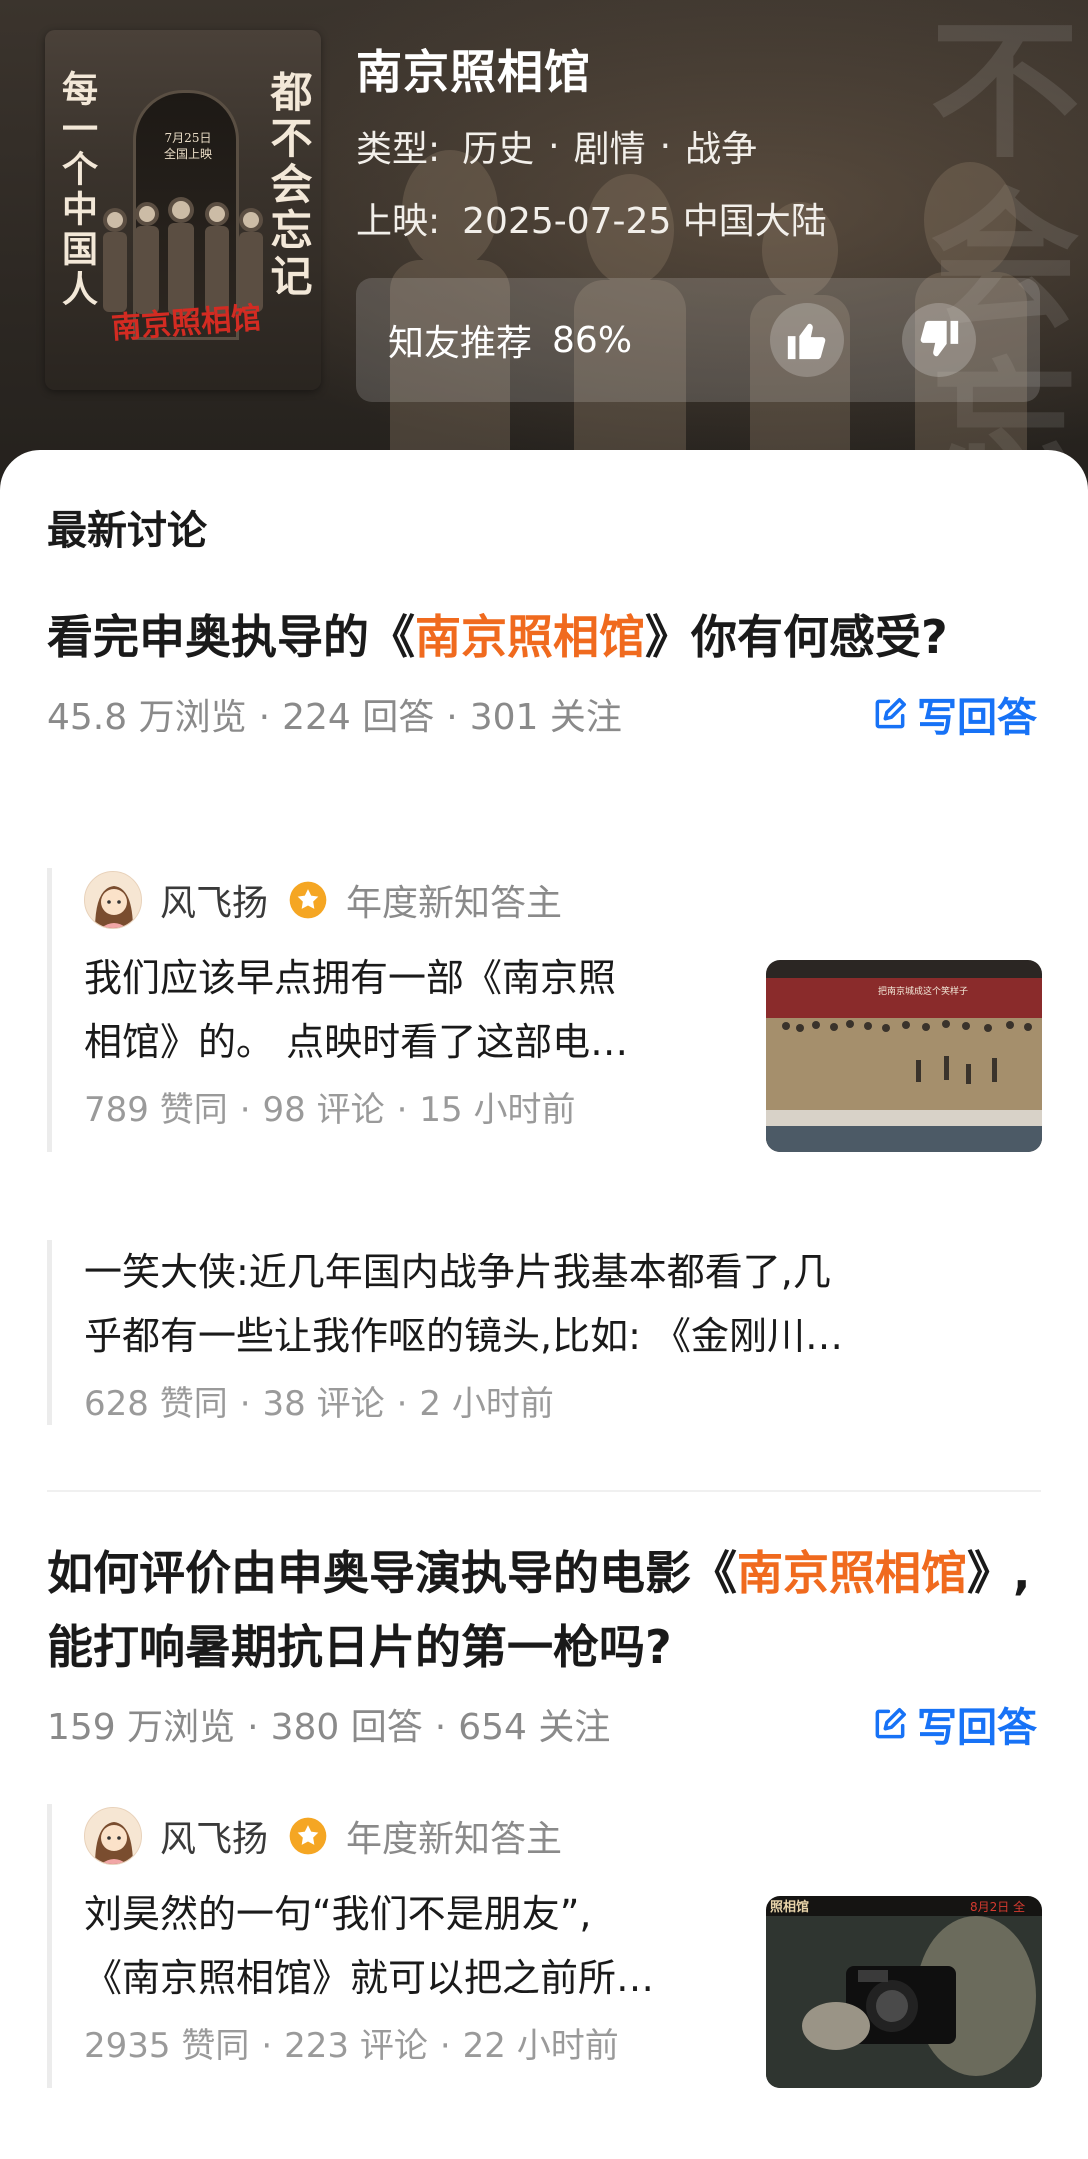  Describe the element at coordinates (346, 1727) in the screenshot. I see `answer-count: 380 回答` at that location.